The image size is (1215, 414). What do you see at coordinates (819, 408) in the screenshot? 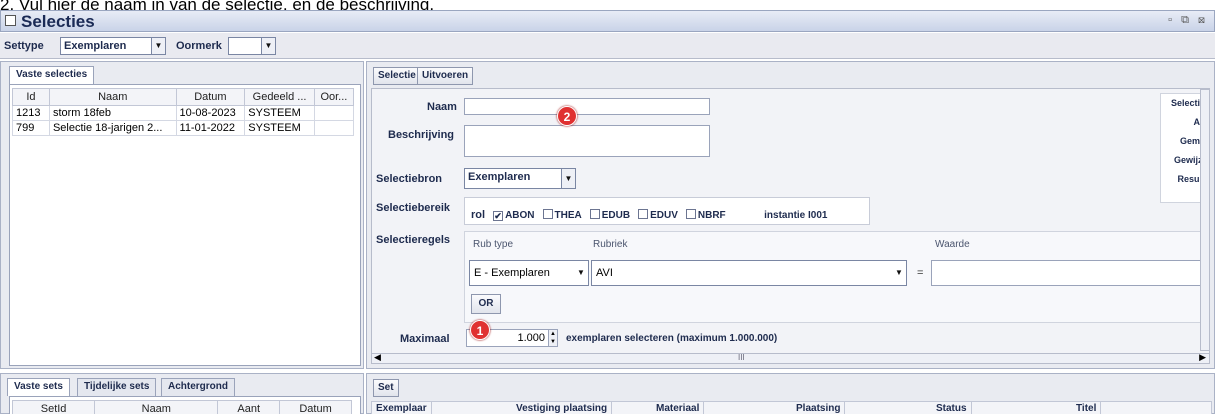
I see `column-header: Plaatsing` at bounding box center [819, 408].